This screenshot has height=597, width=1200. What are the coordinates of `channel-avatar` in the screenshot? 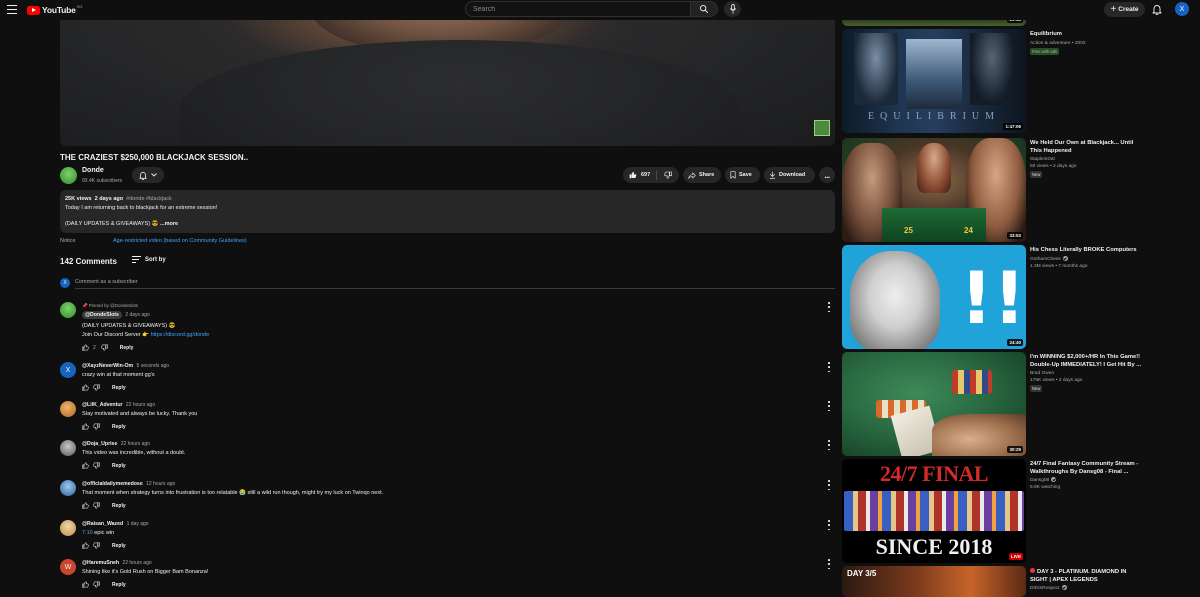 It's located at (68, 175).